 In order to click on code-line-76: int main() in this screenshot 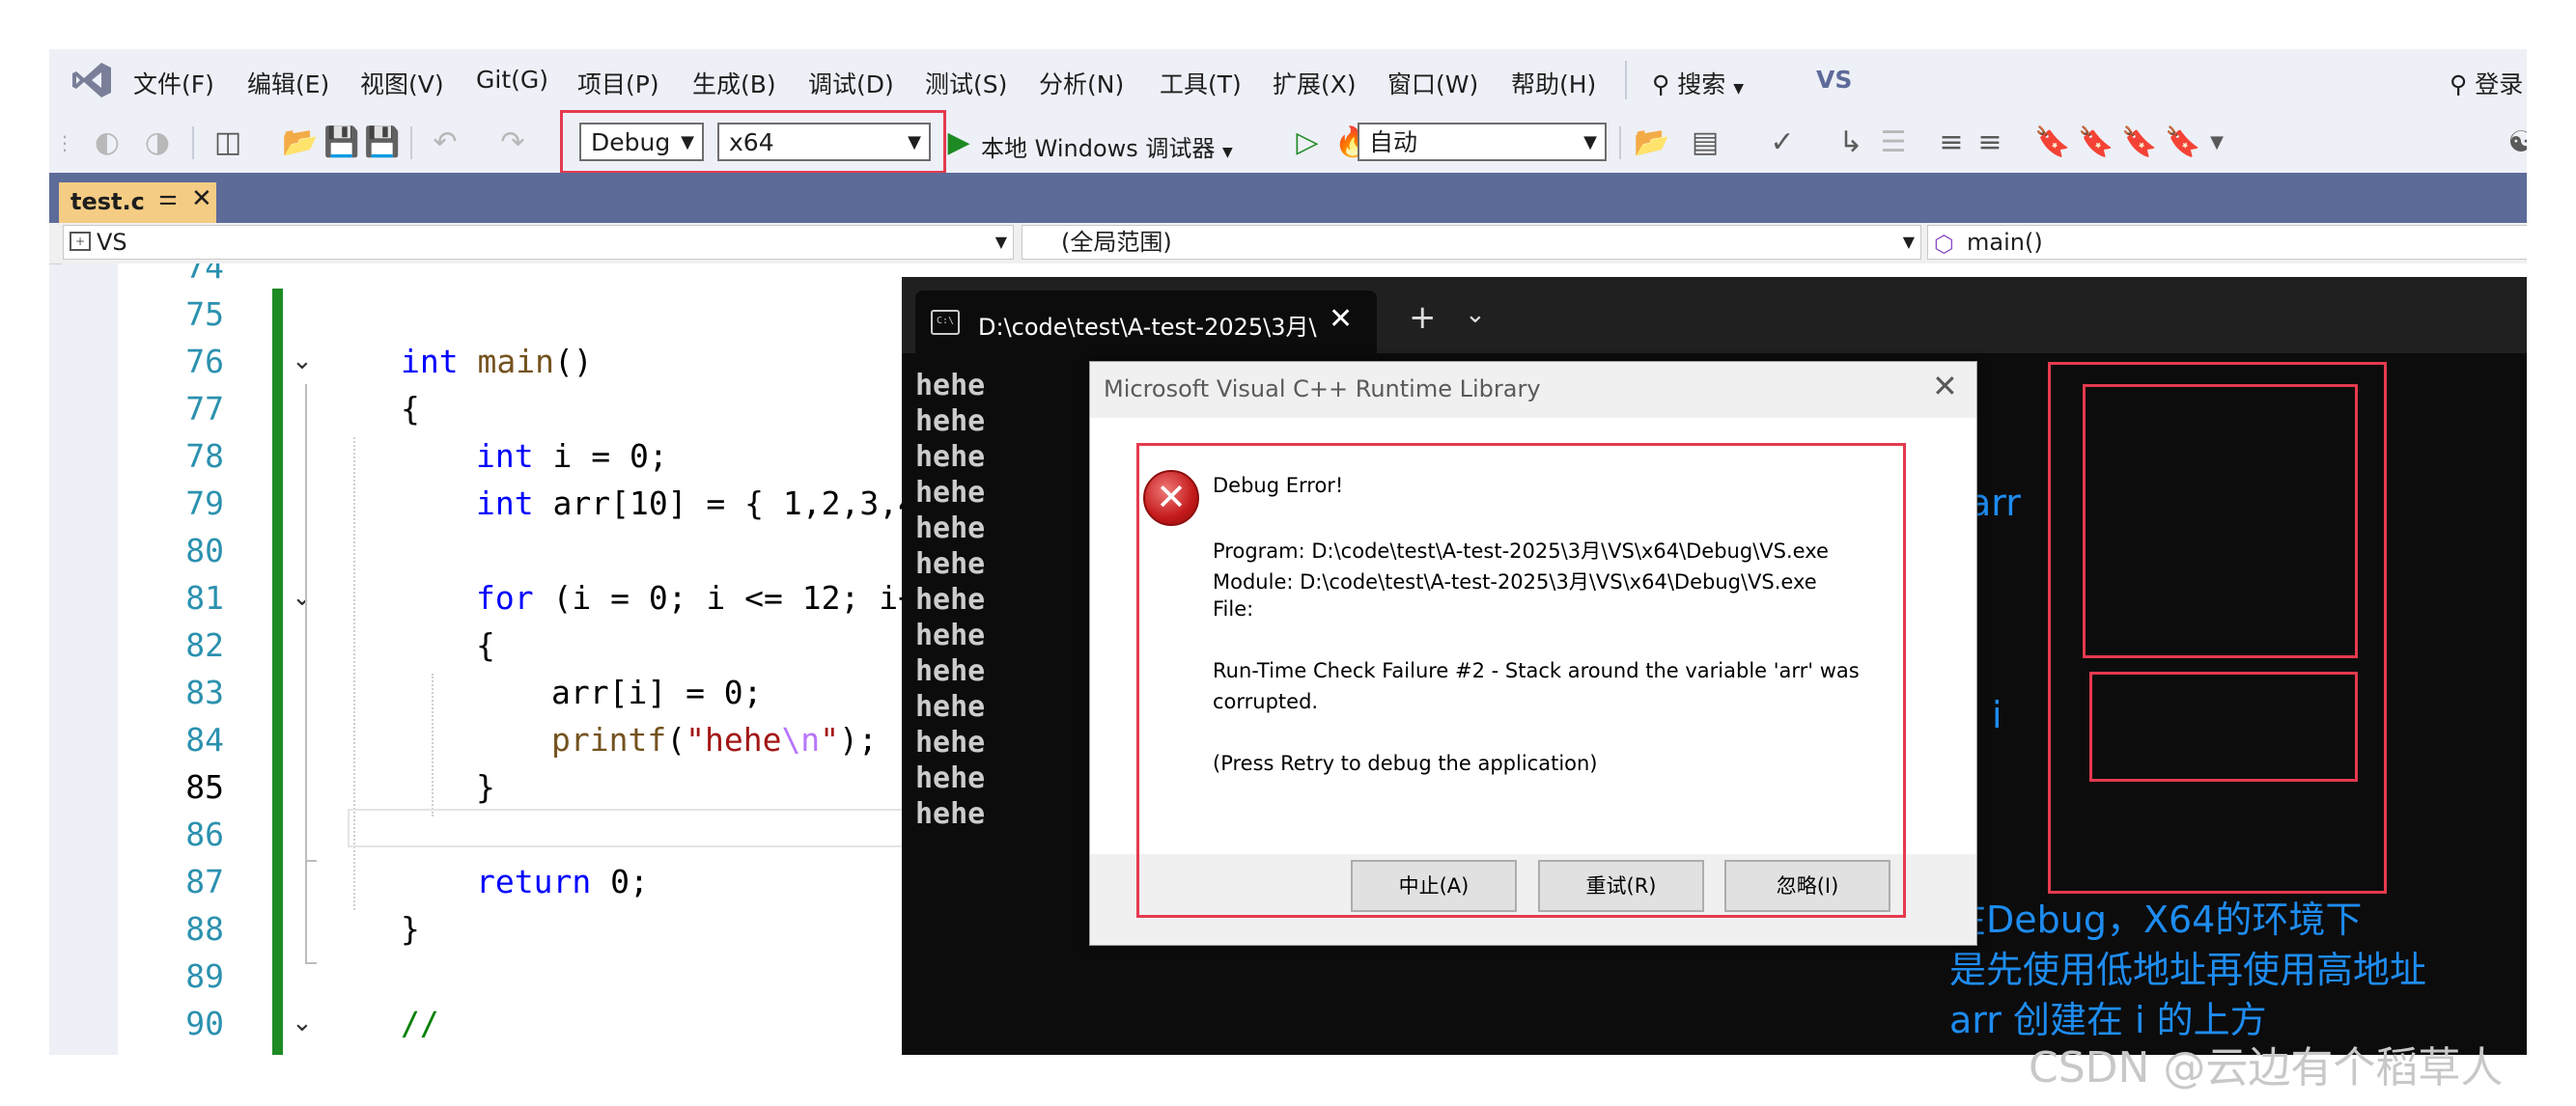, I will do `click(497, 361)`.